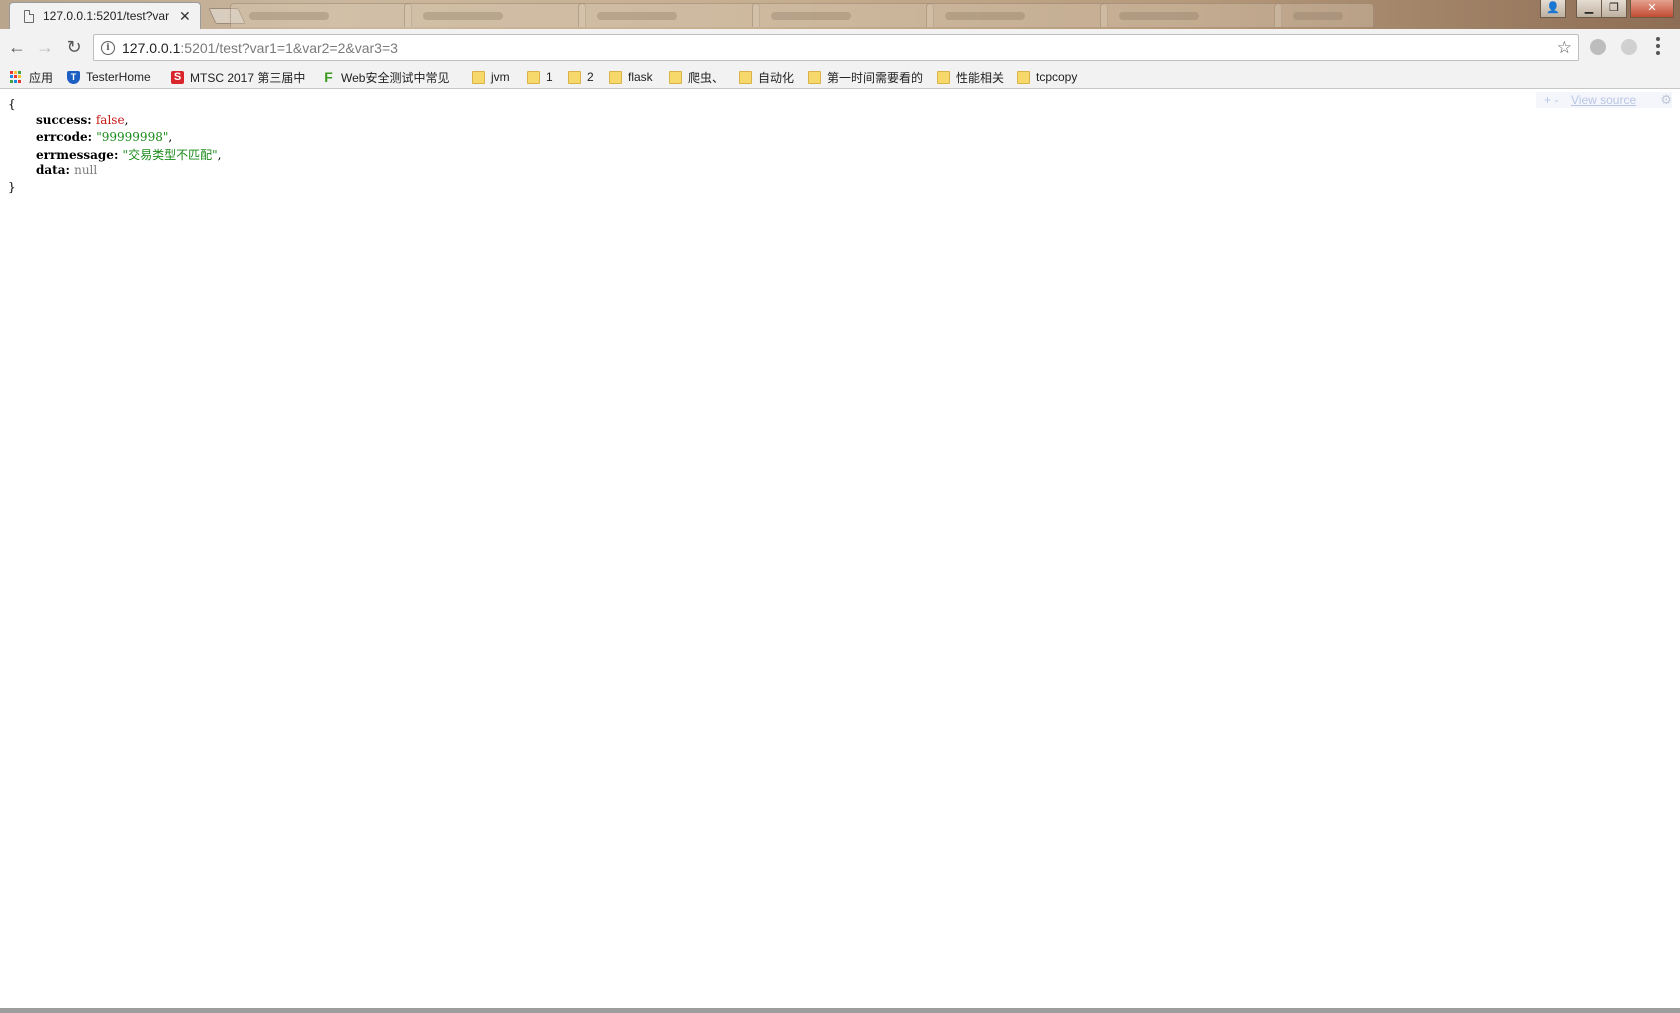 This screenshot has width=1680, height=1013. Describe the element at coordinates (500, 77) in the screenshot. I see `bookmark-label: jvm` at that location.